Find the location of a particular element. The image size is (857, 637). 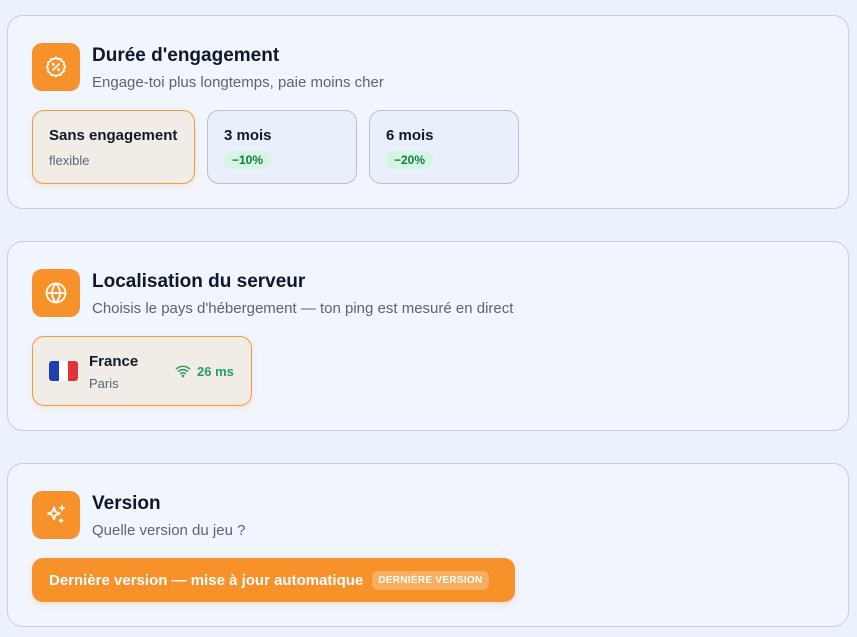

version-title: Version is located at coordinates (126, 503).